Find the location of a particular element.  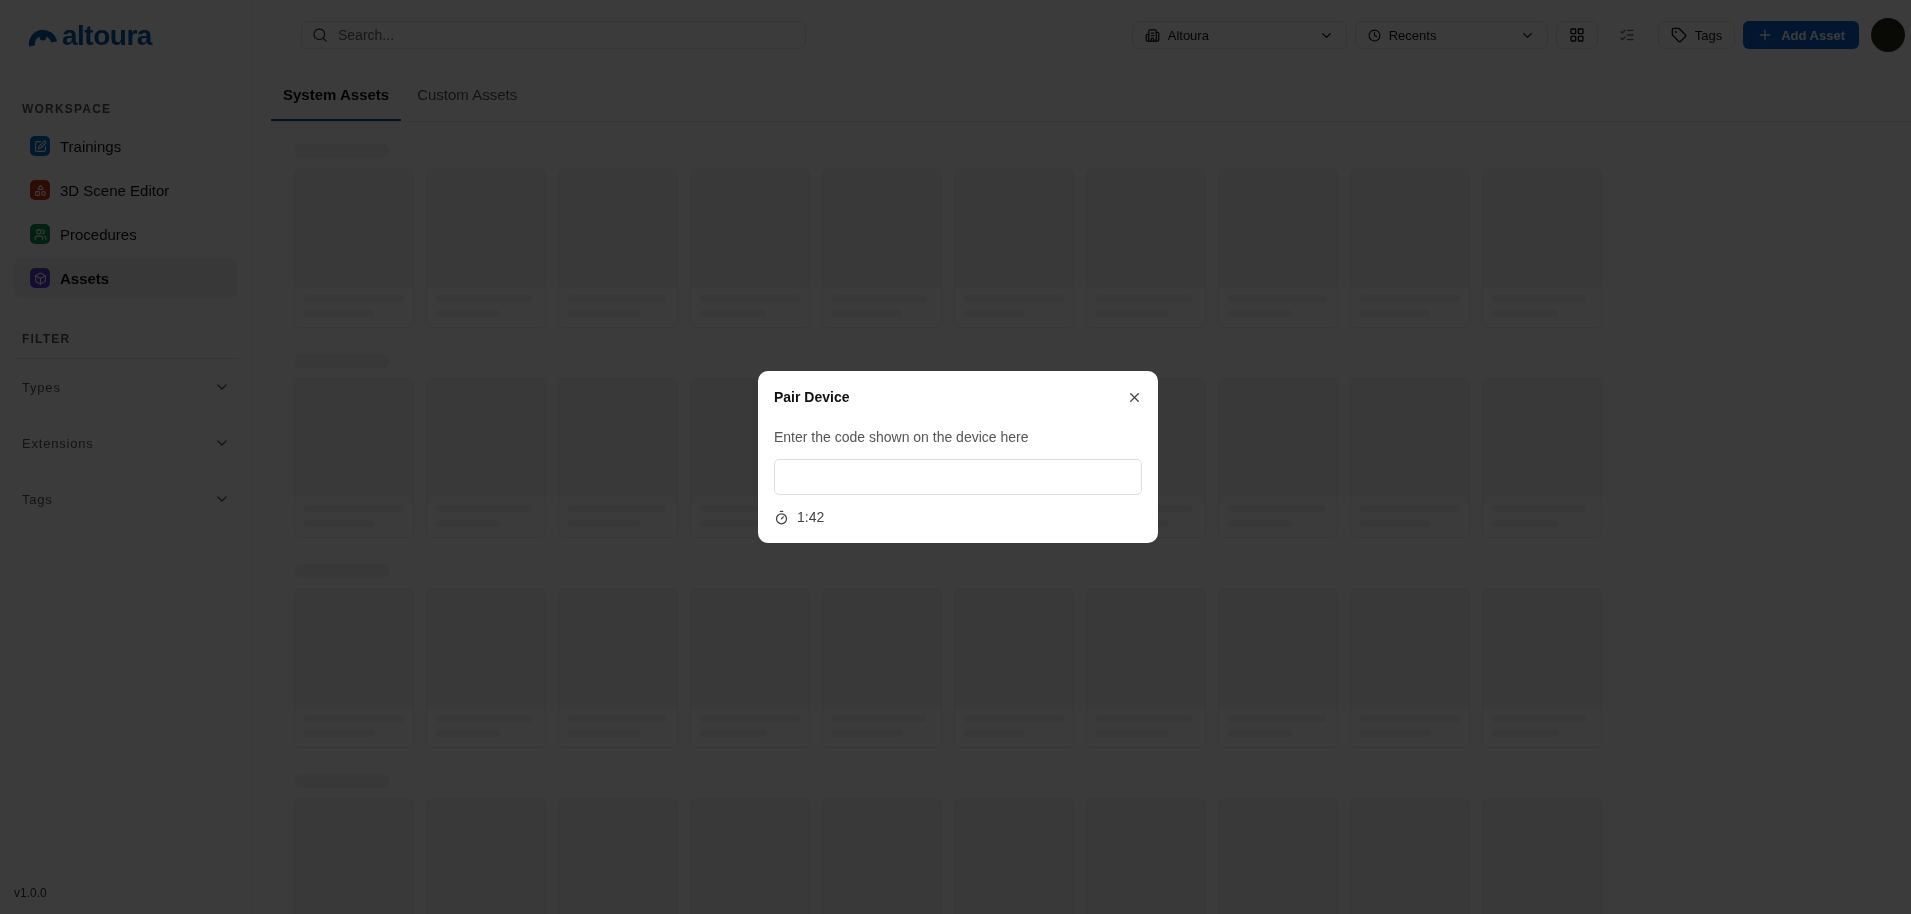

logo-text: altoura is located at coordinates (107, 36).